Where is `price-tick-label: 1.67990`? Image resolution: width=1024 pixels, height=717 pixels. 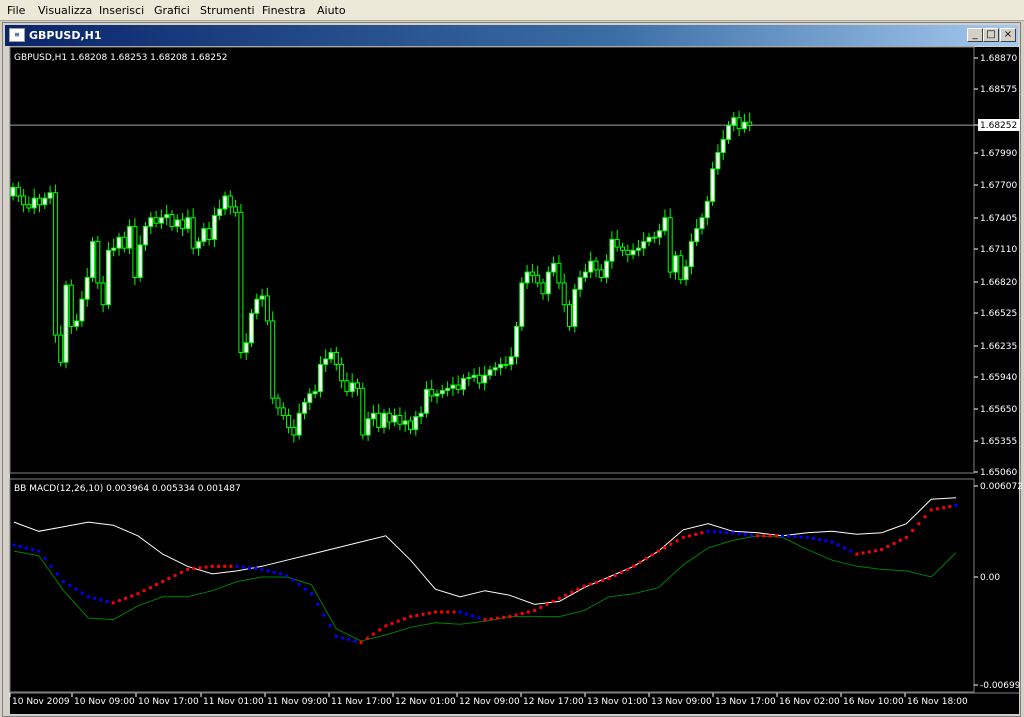 price-tick-label: 1.67990 is located at coordinates (998, 154).